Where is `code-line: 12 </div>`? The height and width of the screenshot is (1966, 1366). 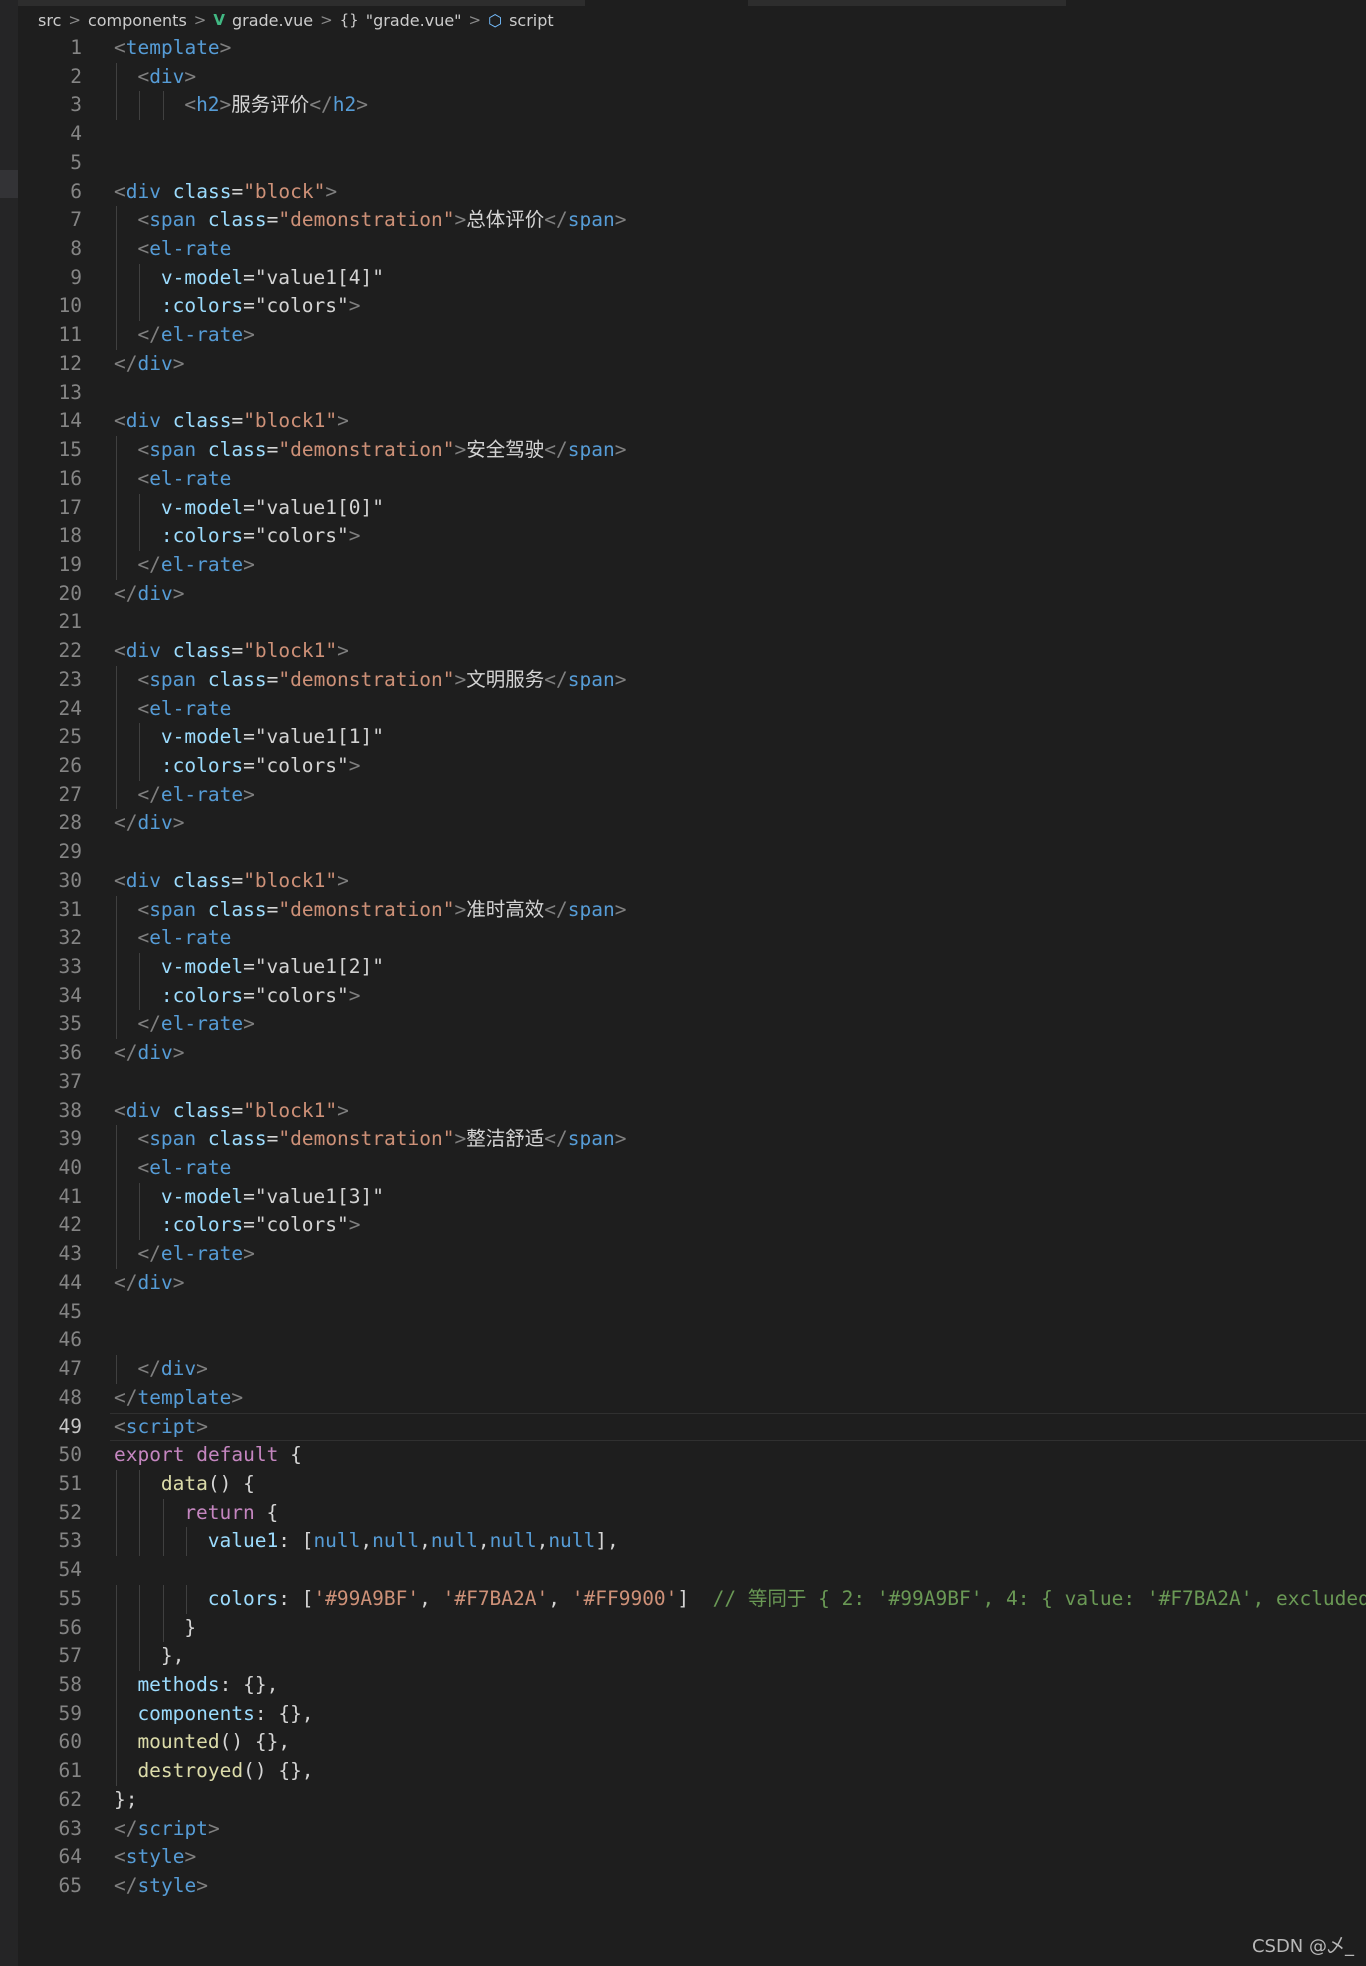
code-line: 12 </div> is located at coordinates (692, 364).